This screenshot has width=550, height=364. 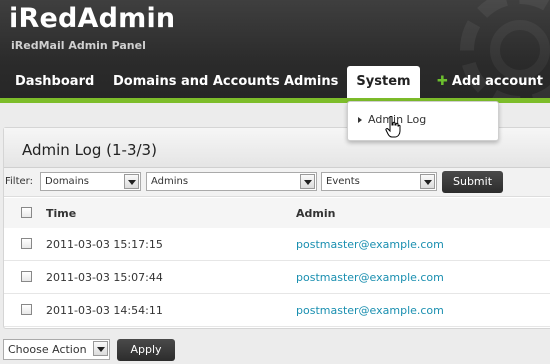 What do you see at coordinates (61, 213) in the screenshot?
I see `column-header-time: Time` at bounding box center [61, 213].